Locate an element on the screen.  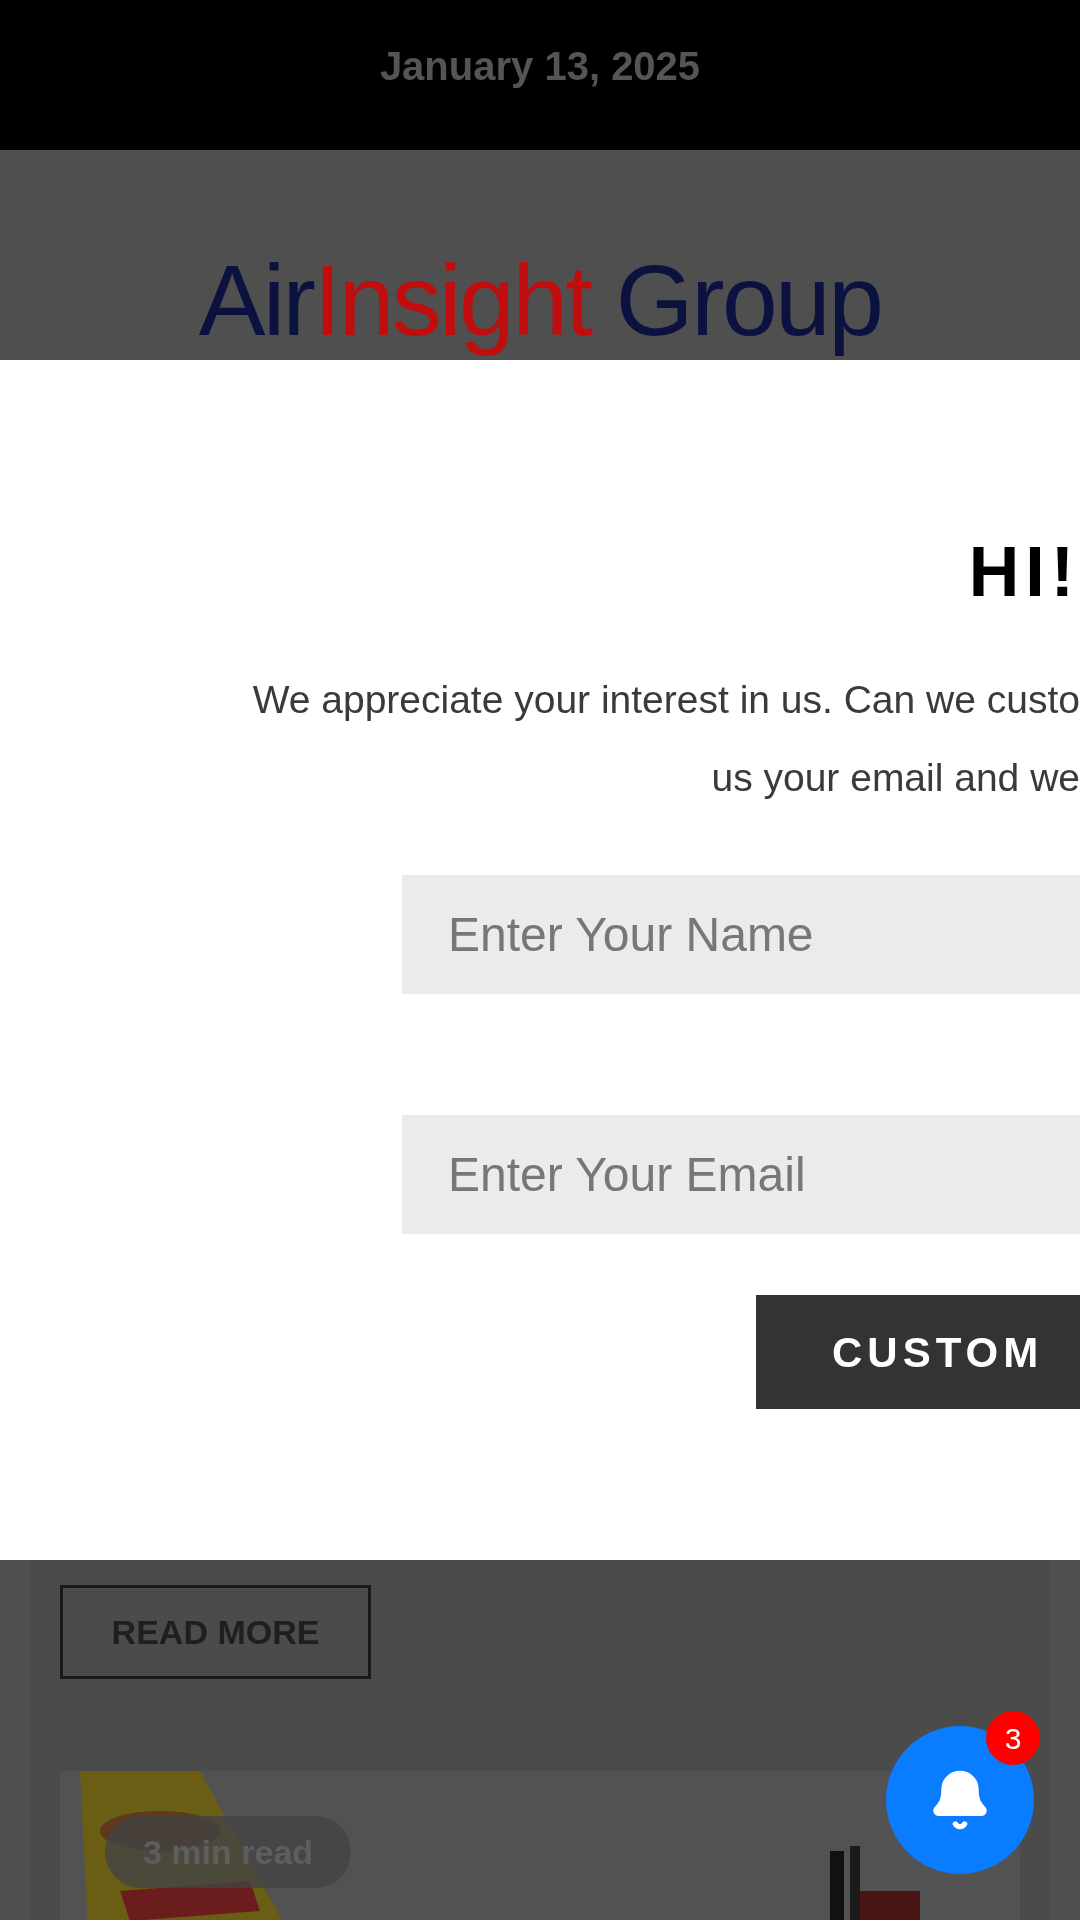
site-logo: AirInsight Group is located at coordinates (540, 300).